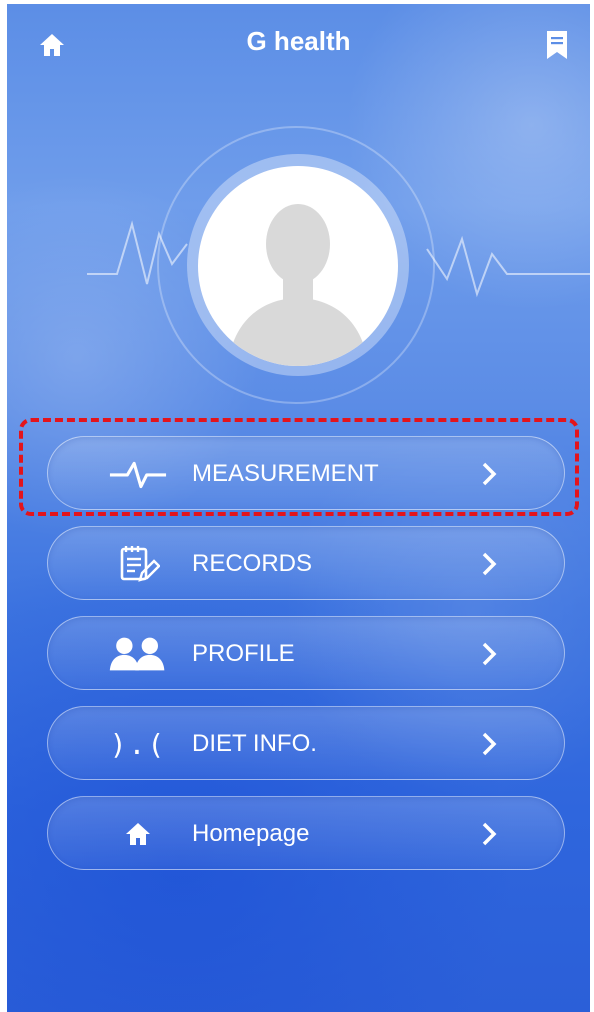 The height and width of the screenshot is (1012, 594). What do you see at coordinates (138, 654) in the screenshot?
I see `users-icon` at bounding box center [138, 654].